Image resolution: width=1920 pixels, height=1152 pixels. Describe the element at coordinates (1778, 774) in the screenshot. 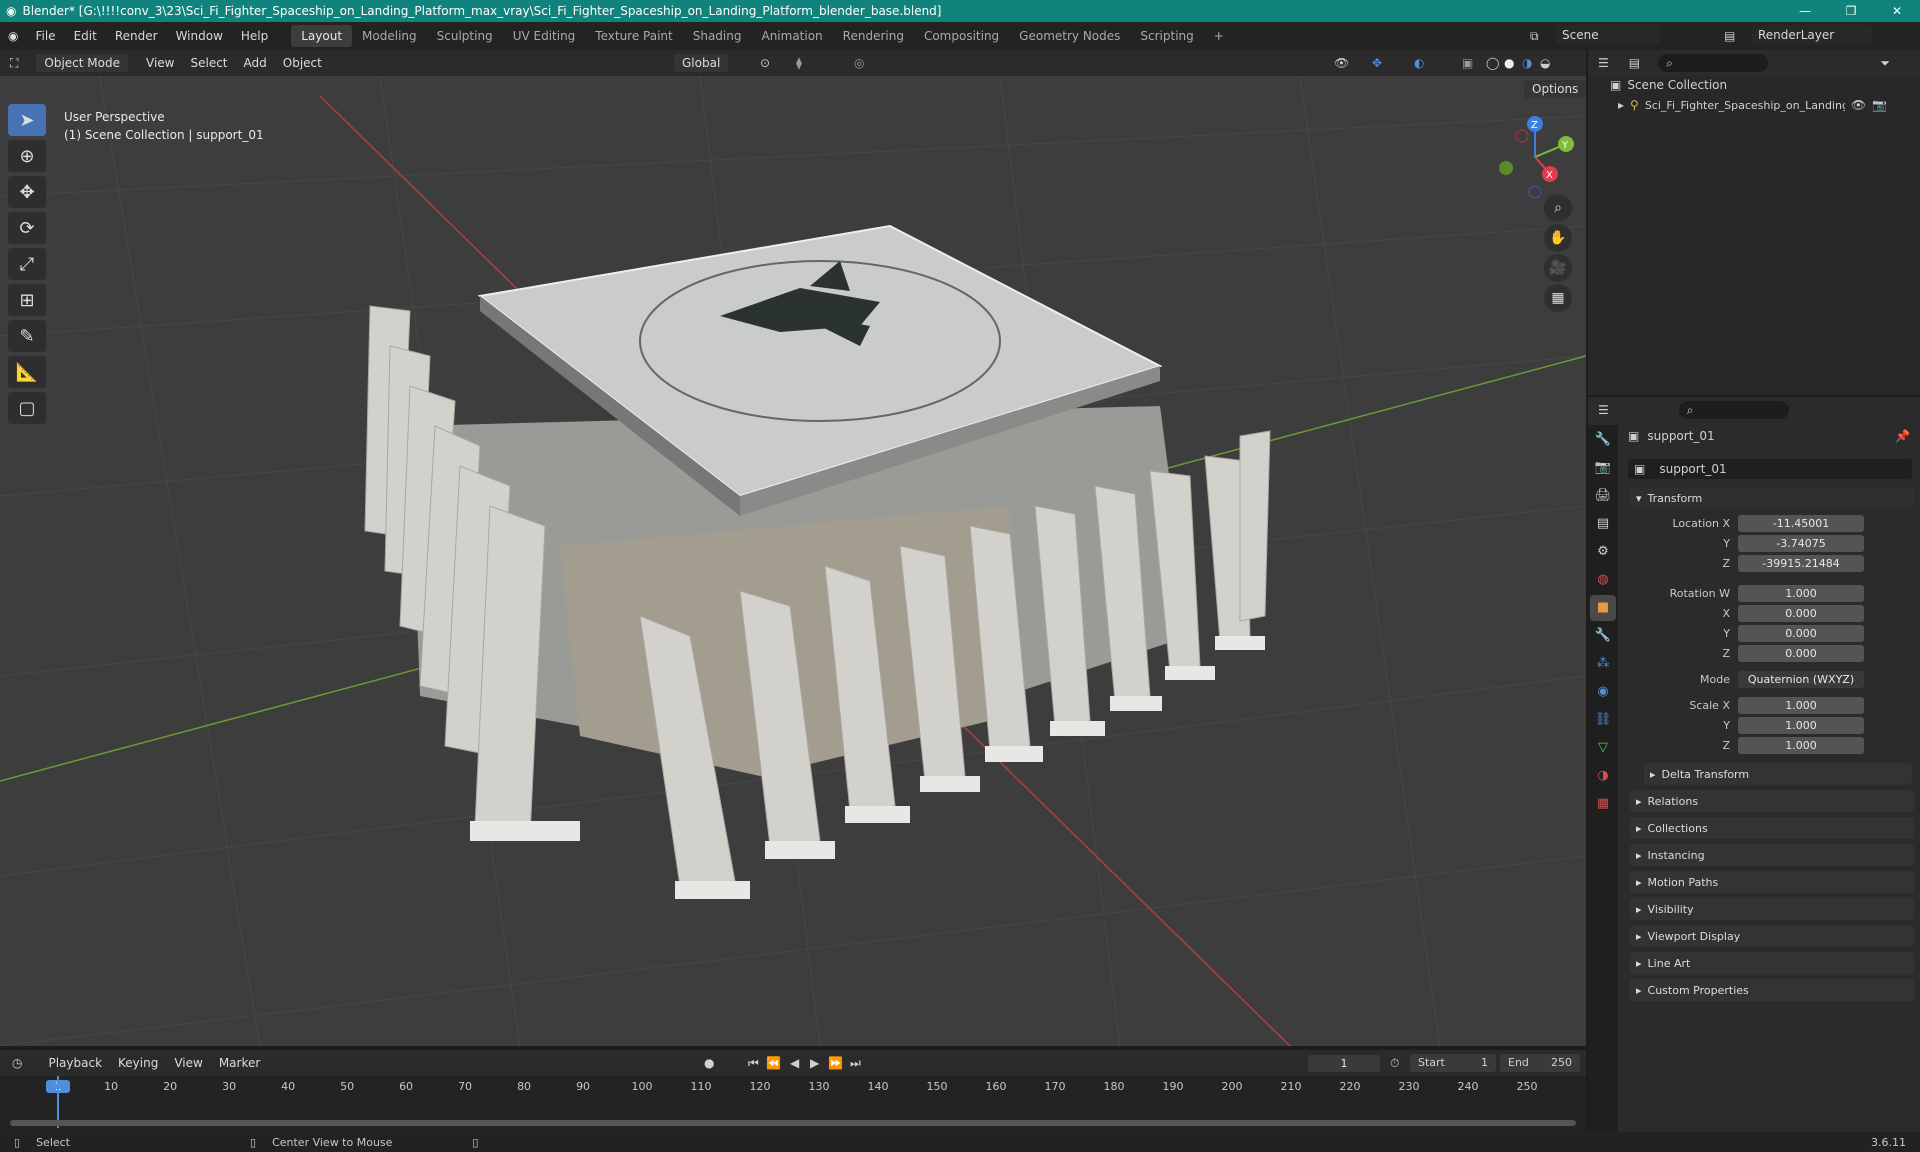

I see `delta-transform-subpanel: ▸ Delta Transform` at that location.